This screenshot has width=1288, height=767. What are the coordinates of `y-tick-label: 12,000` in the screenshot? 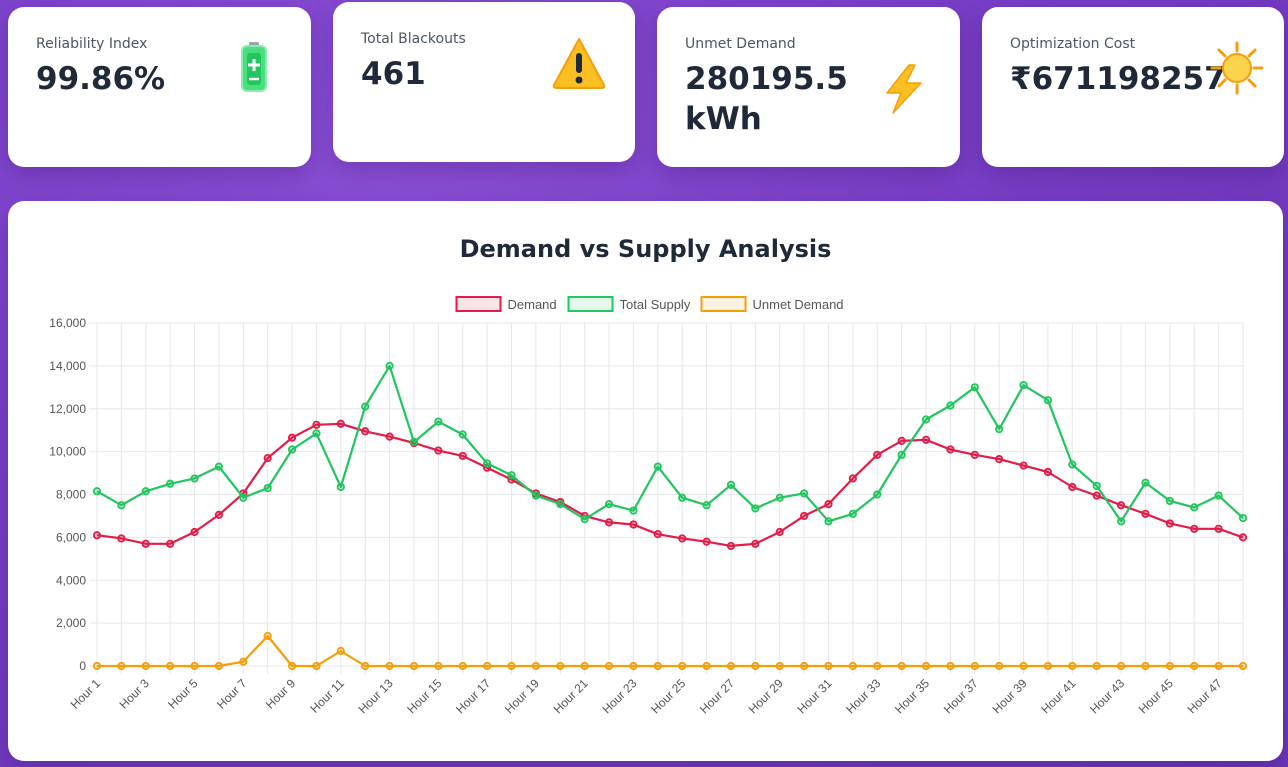 It's located at (67, 409).